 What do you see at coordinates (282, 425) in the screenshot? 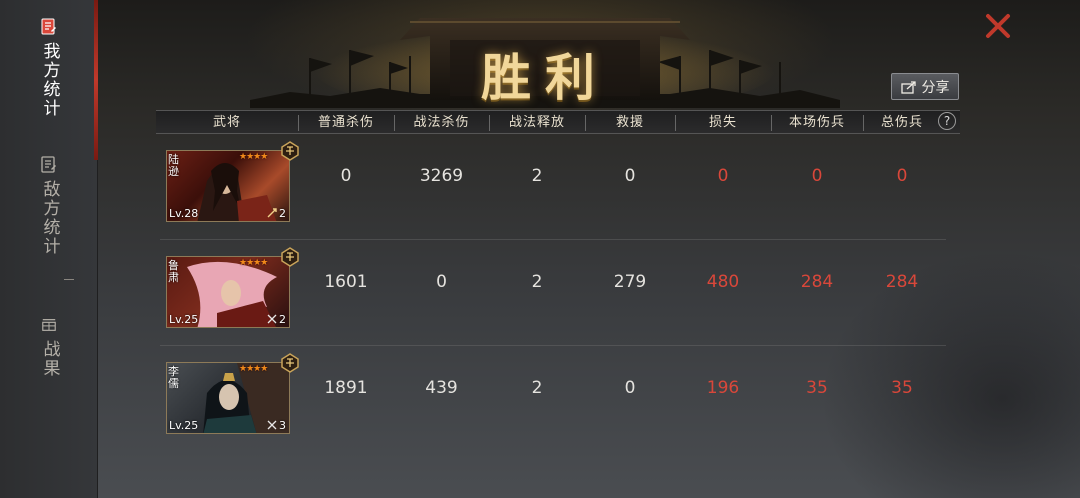
I see `advance-count: 3` at bounding box center [282, 425].